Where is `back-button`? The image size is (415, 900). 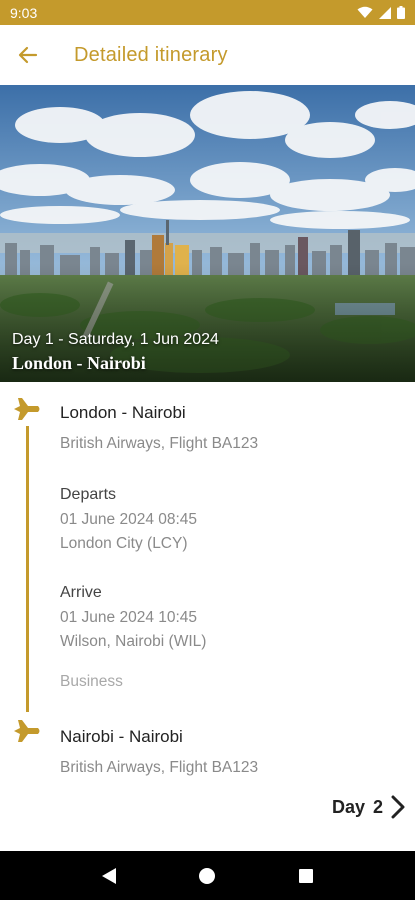
back-button is located at coordinates (29, 55).